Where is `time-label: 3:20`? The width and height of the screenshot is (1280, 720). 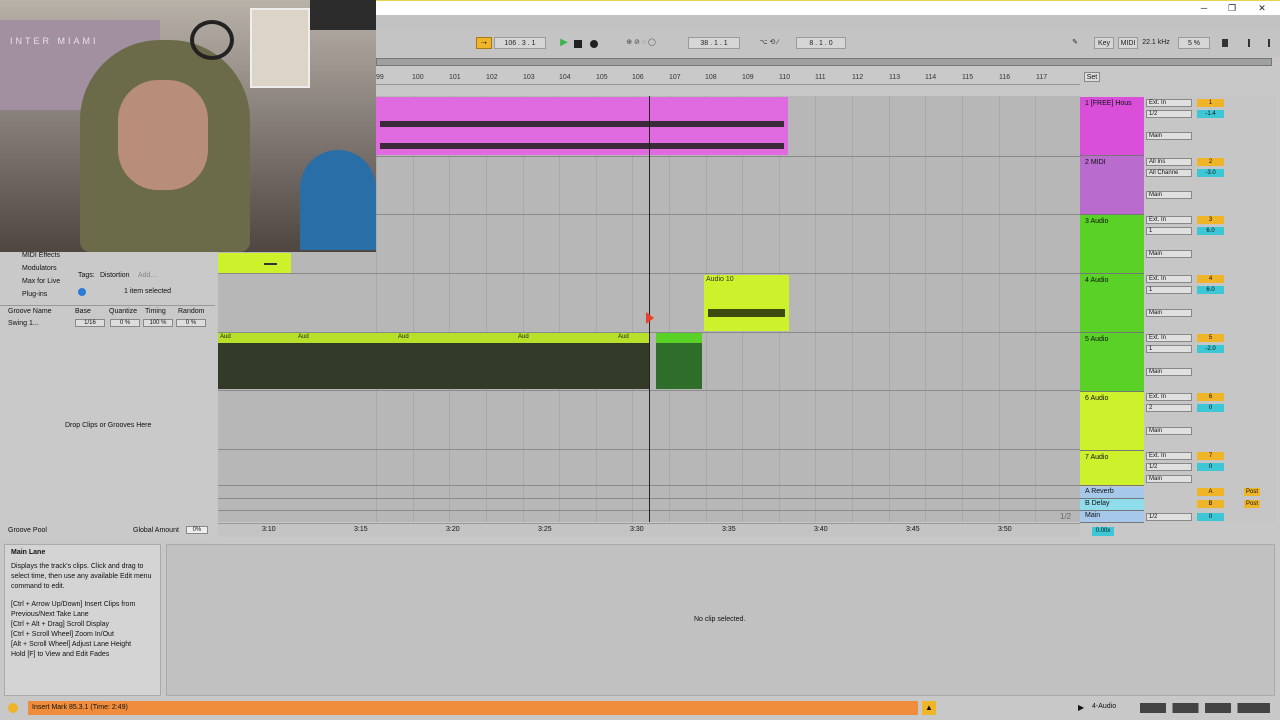 time-label: 3:20 is located at coordinates (453, 529).